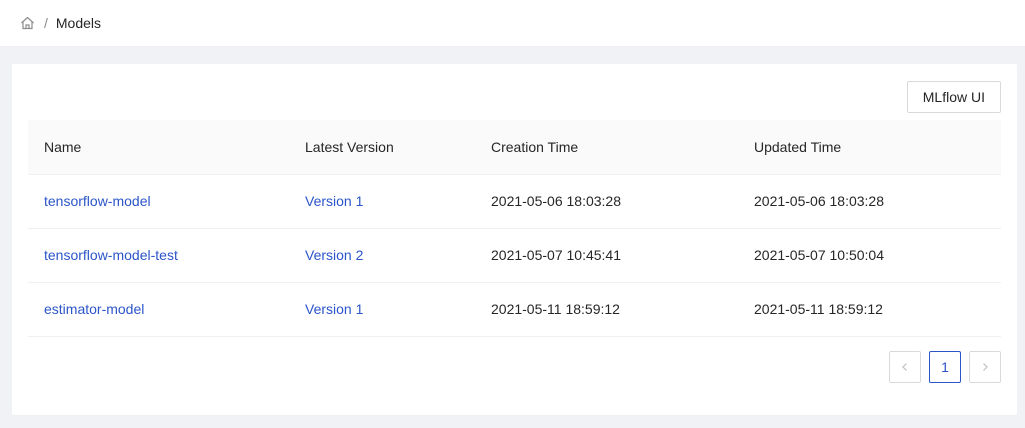  Describe the element at coordinates (97, 201) in the screenshot. I see `model-name-link: tensorflow-model` at that location.